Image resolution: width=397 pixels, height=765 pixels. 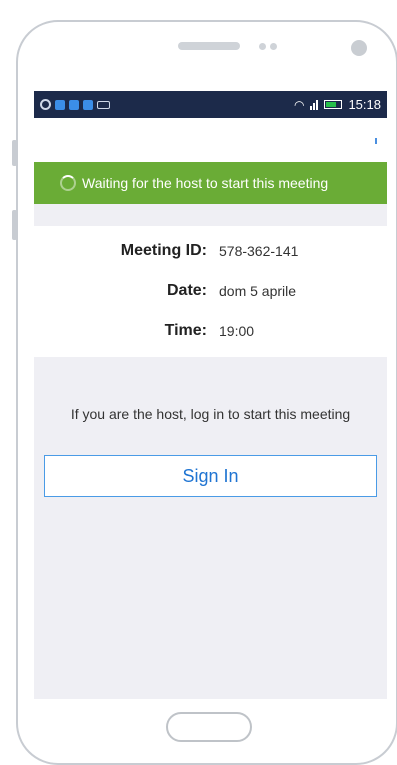 I want to click on notification-icons, so click(x=72, y=104).